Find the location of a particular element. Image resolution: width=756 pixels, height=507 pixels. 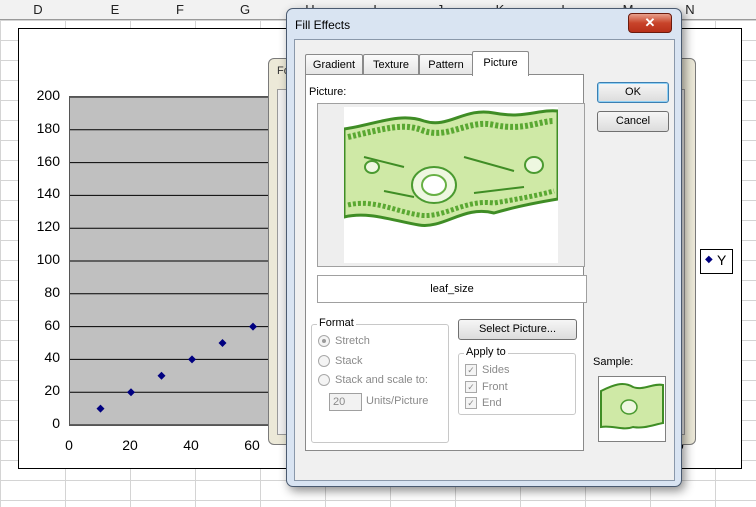

apply-to-group: Apply to ✓ Sides ✓ Front ✓ End is located at coordinates (517, 380).